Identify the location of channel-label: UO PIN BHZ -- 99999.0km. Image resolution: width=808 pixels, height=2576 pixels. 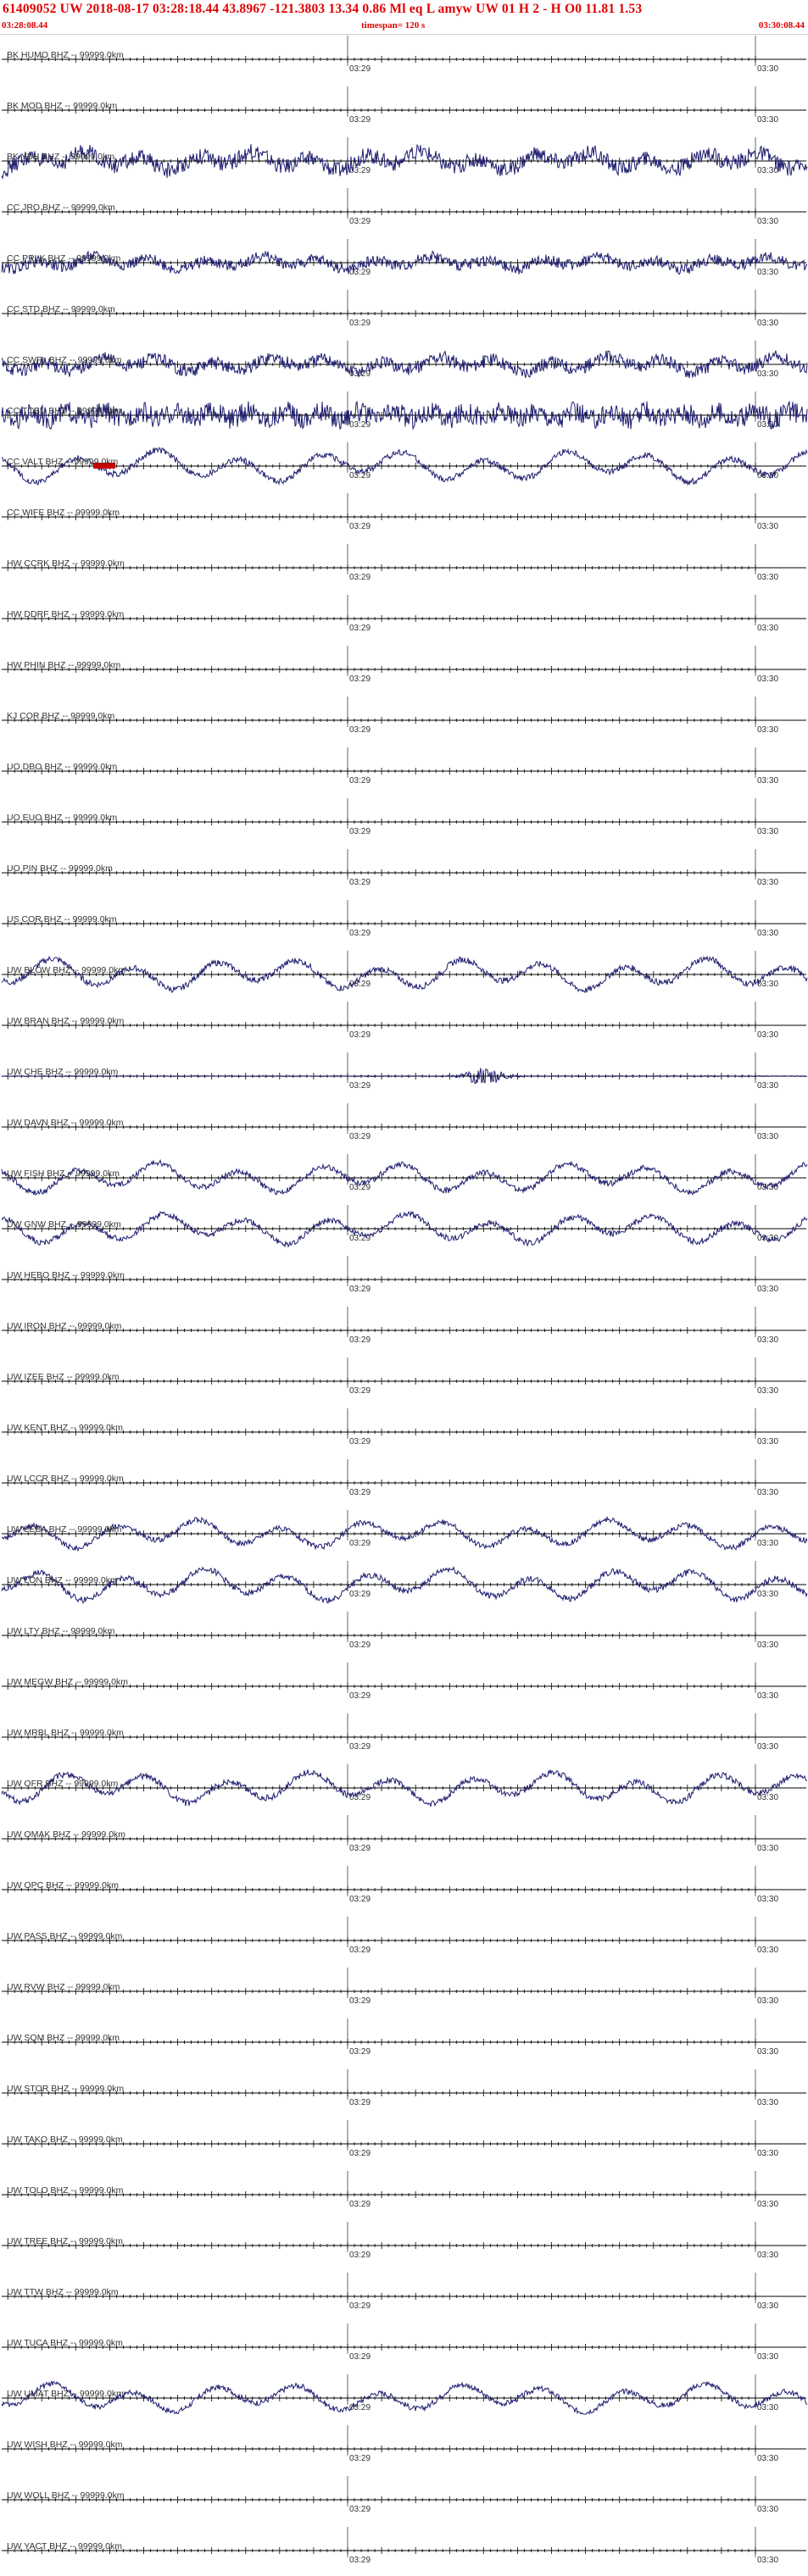
(60, 868).